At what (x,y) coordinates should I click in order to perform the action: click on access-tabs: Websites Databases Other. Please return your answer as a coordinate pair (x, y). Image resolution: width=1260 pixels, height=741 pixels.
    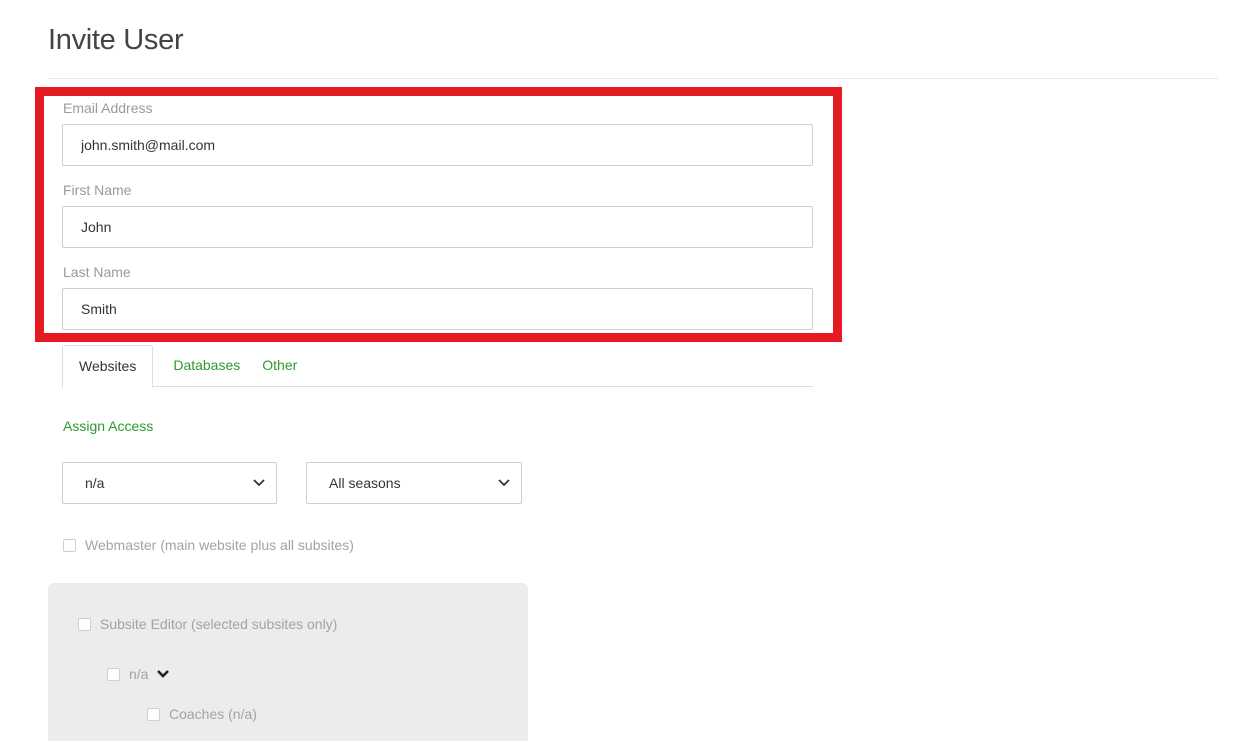
    Looking at the image, I should click on (437, 366).